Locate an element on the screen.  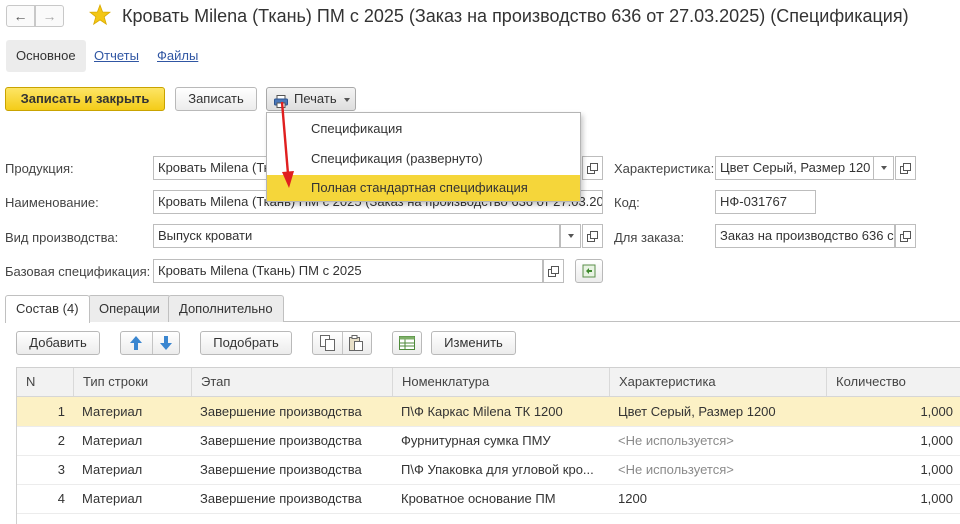
production-kind-label: Вид производства: is located at coordinates (62, 237).